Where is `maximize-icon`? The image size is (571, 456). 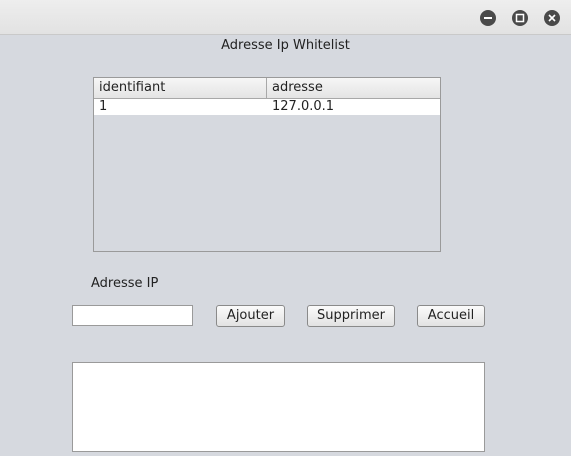
maximize-icon is located at coordinates (520, 18).